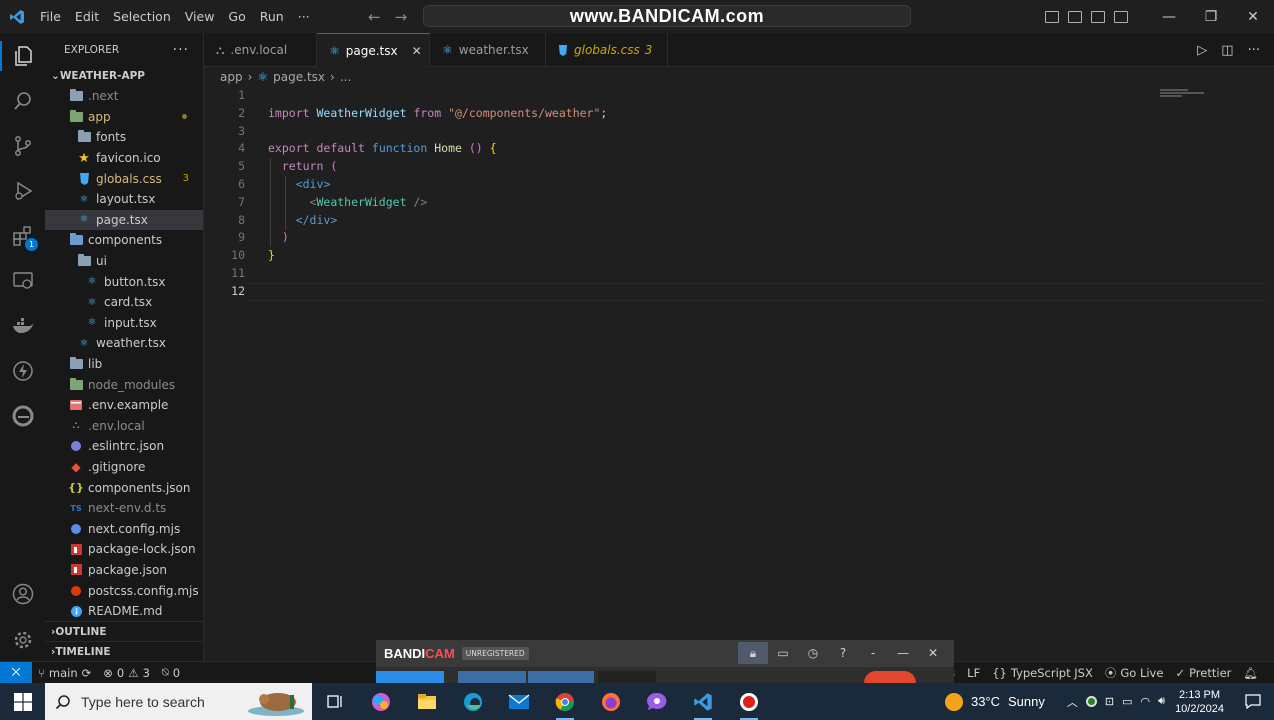  Describe the element at coordinates (22, 415) in the screenshot. I see `edge-devtools-icon` at that location.